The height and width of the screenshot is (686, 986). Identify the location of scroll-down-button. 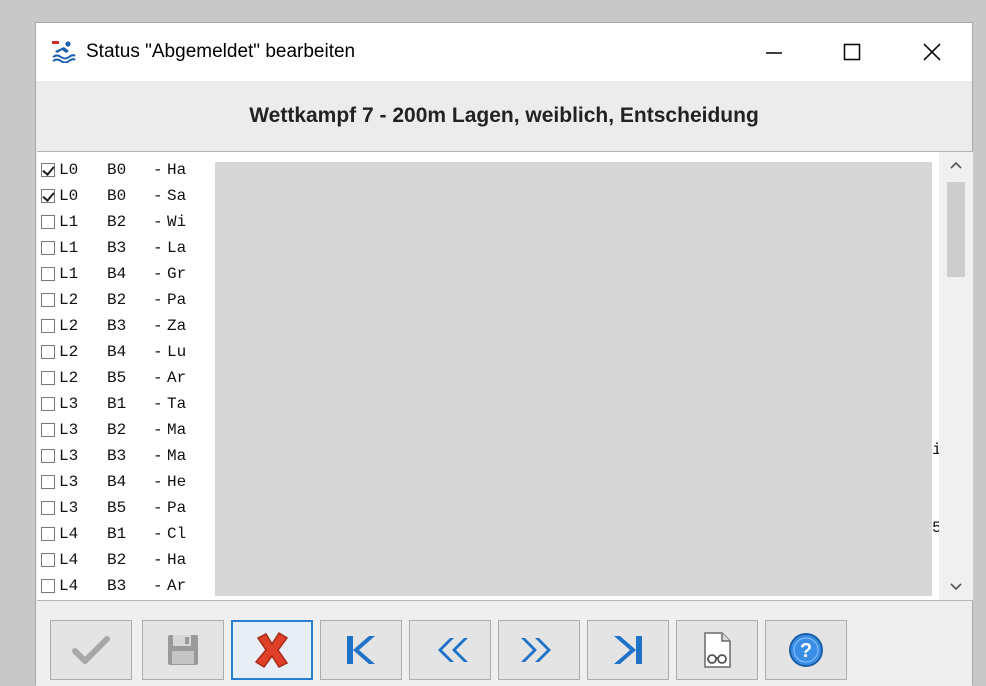
(956, 587).